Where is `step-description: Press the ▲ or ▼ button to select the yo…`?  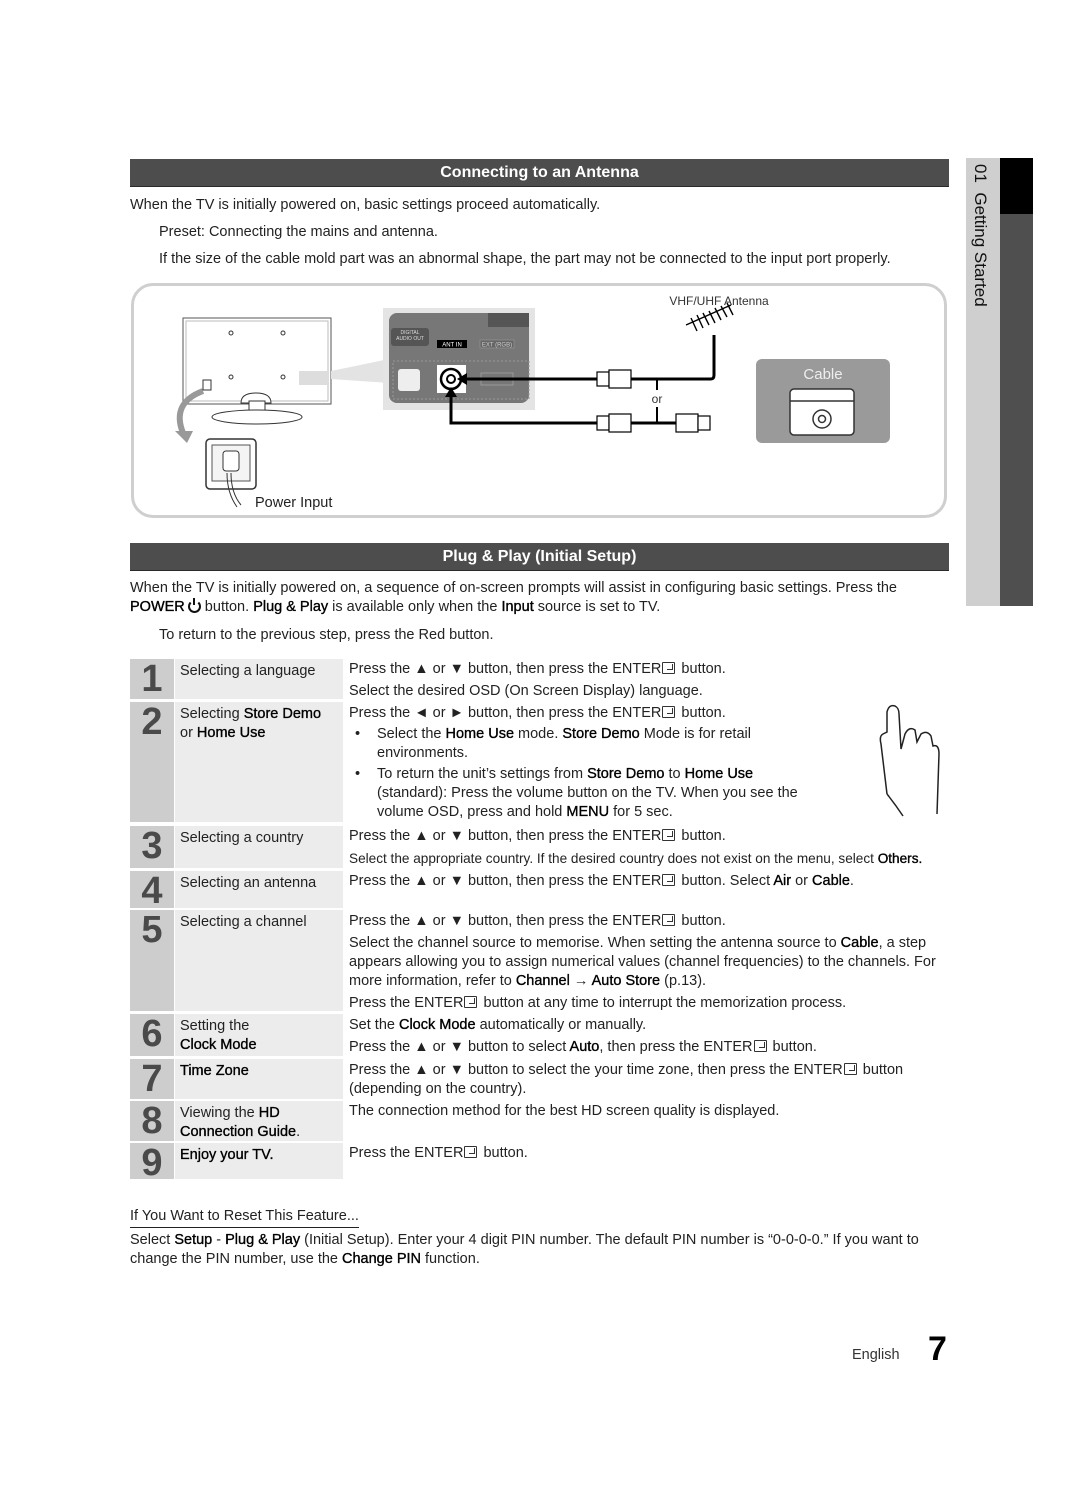
step-description: Press the ▲ or ▼ button to select the yo… is located at coordinates (626, 1079).